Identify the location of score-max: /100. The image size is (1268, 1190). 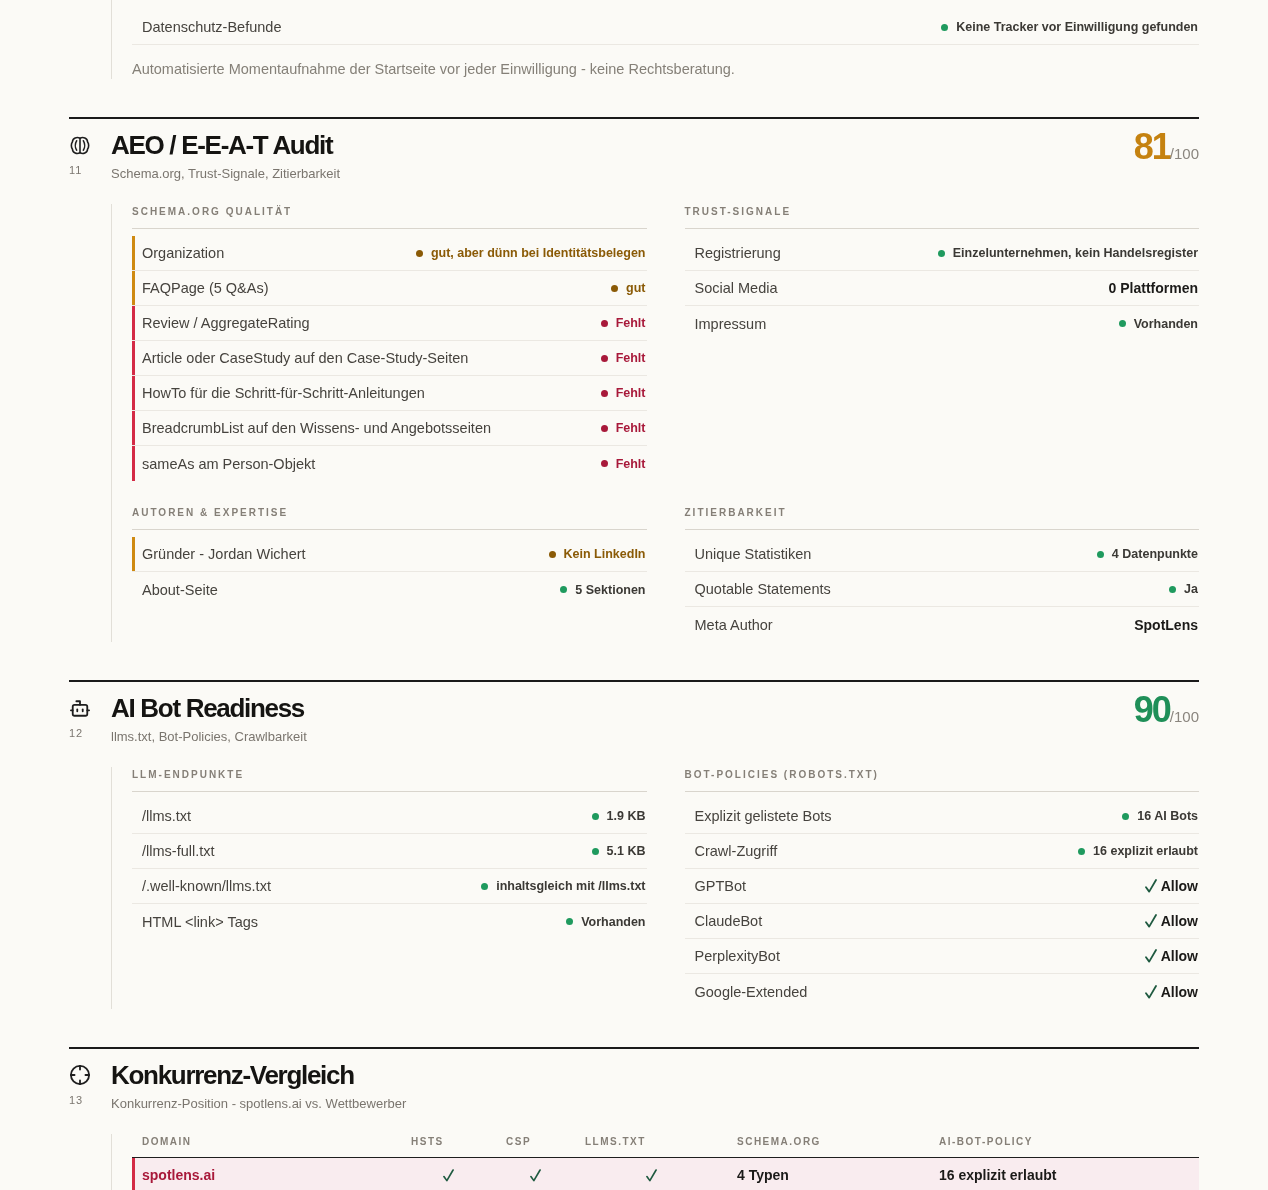
(1184, 154).